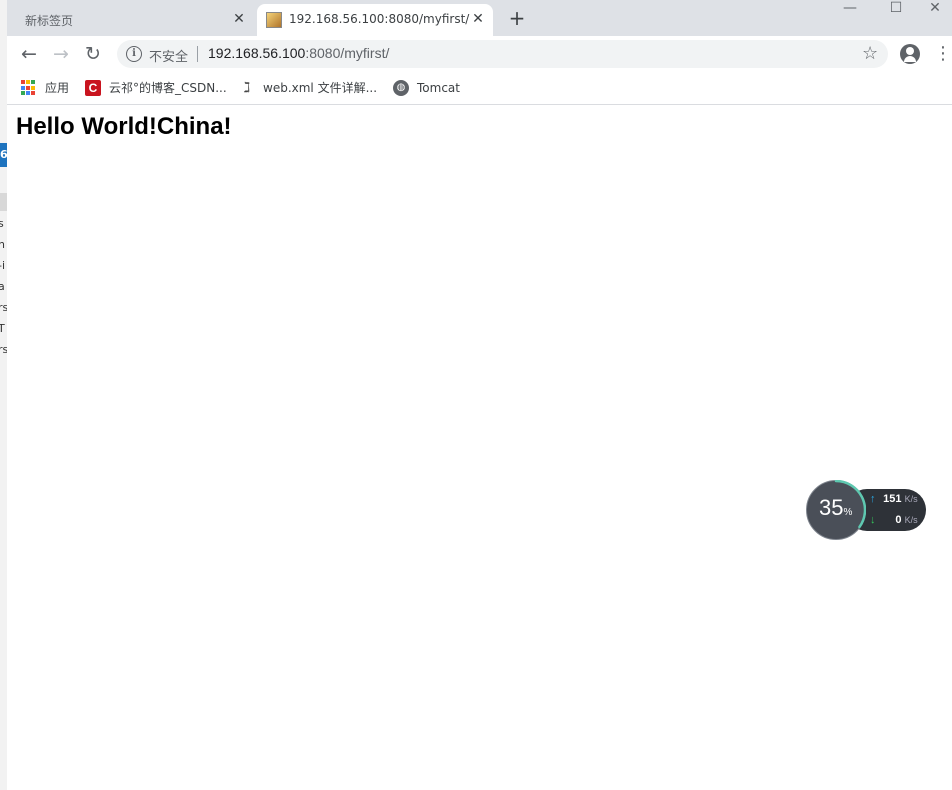 This screenshot has height=790, width=952. What do you see at coordinates (29, 88) in the screenshot?
I see `apps-grid-icon` at bounding box center [29, 88].